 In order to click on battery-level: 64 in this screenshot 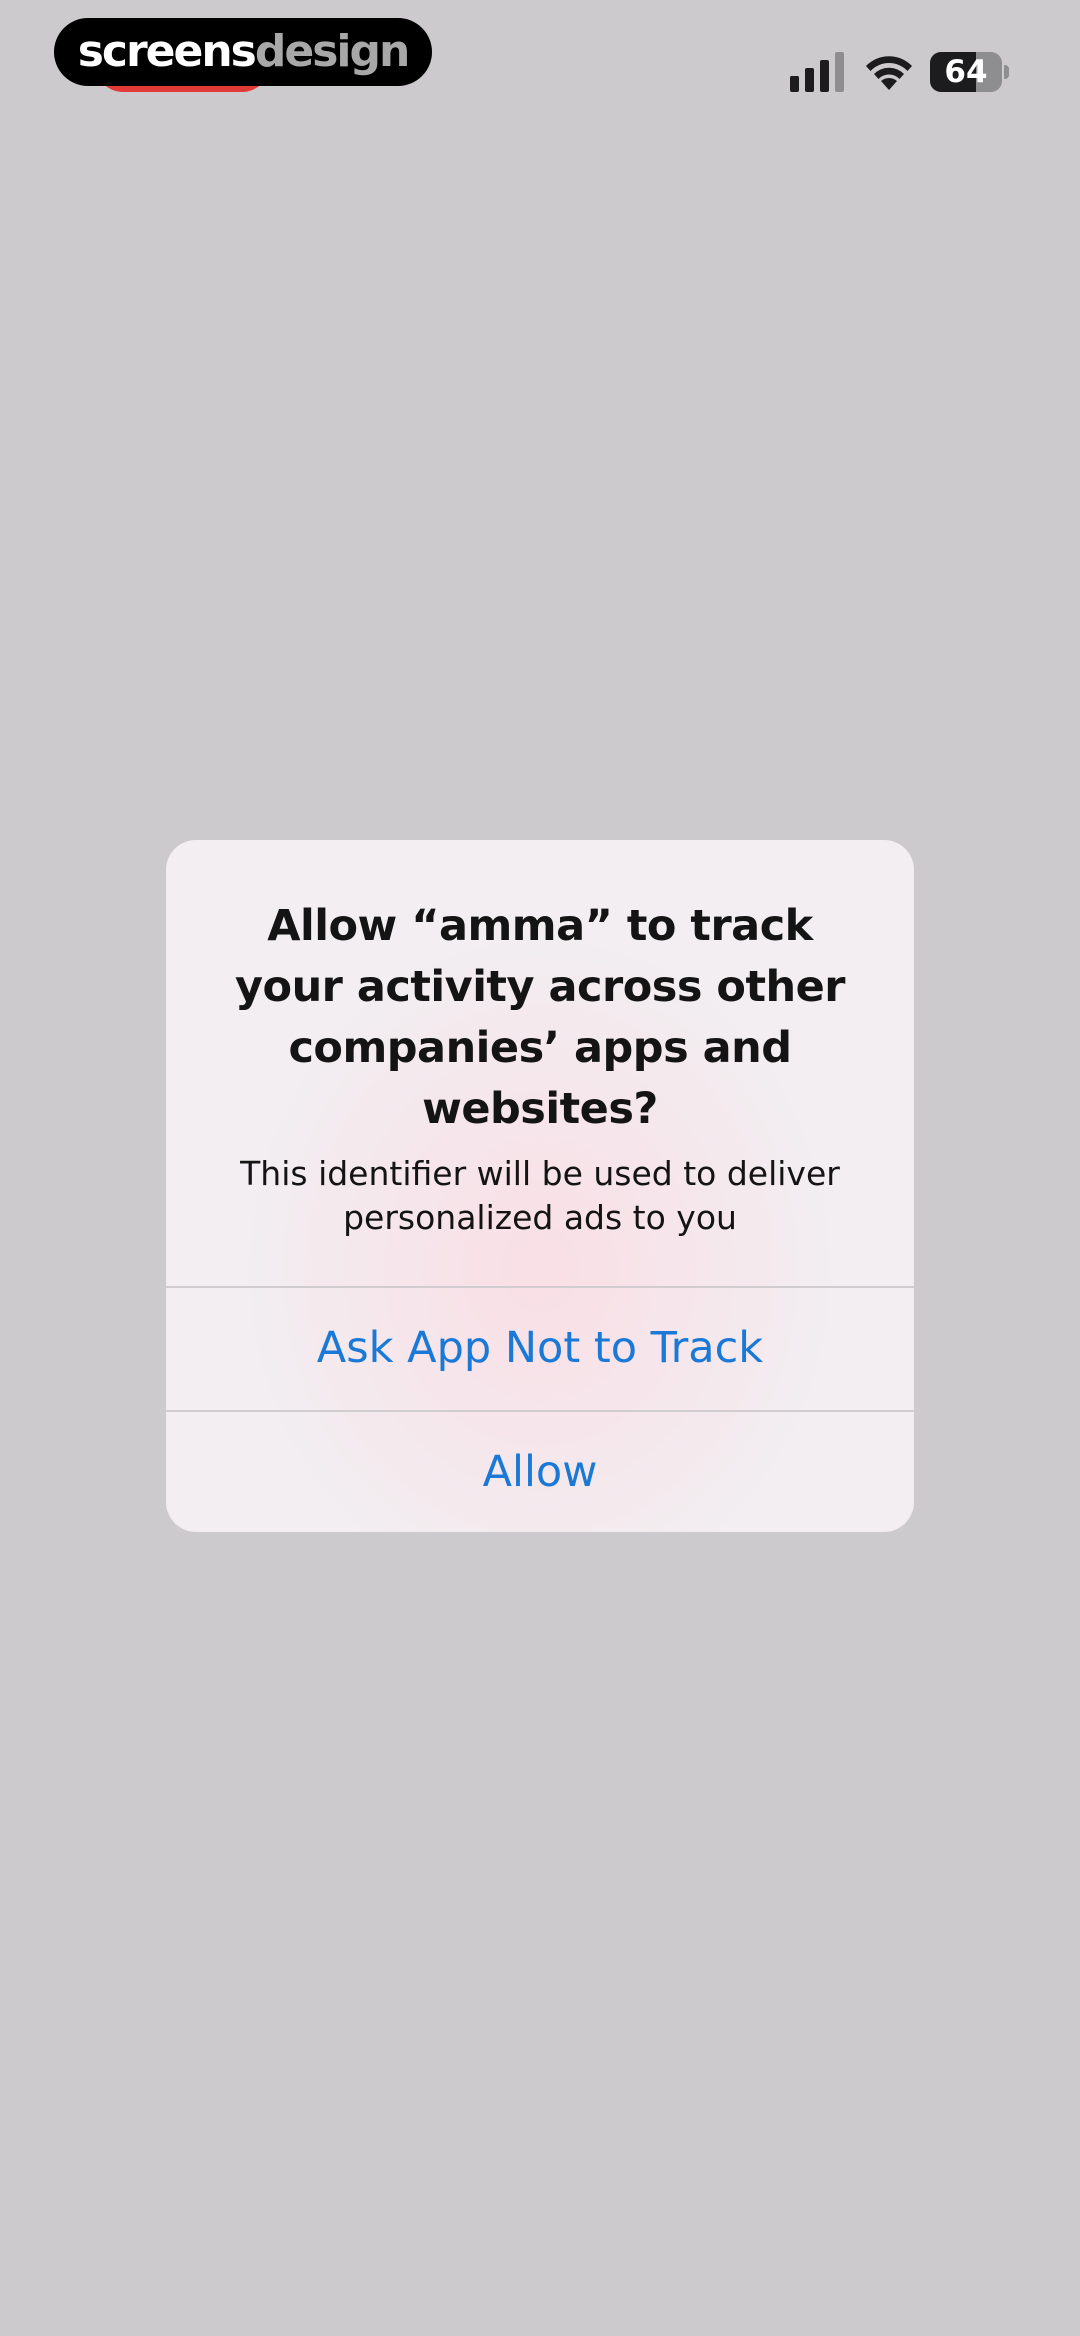, I will do `click(966, 72)`.